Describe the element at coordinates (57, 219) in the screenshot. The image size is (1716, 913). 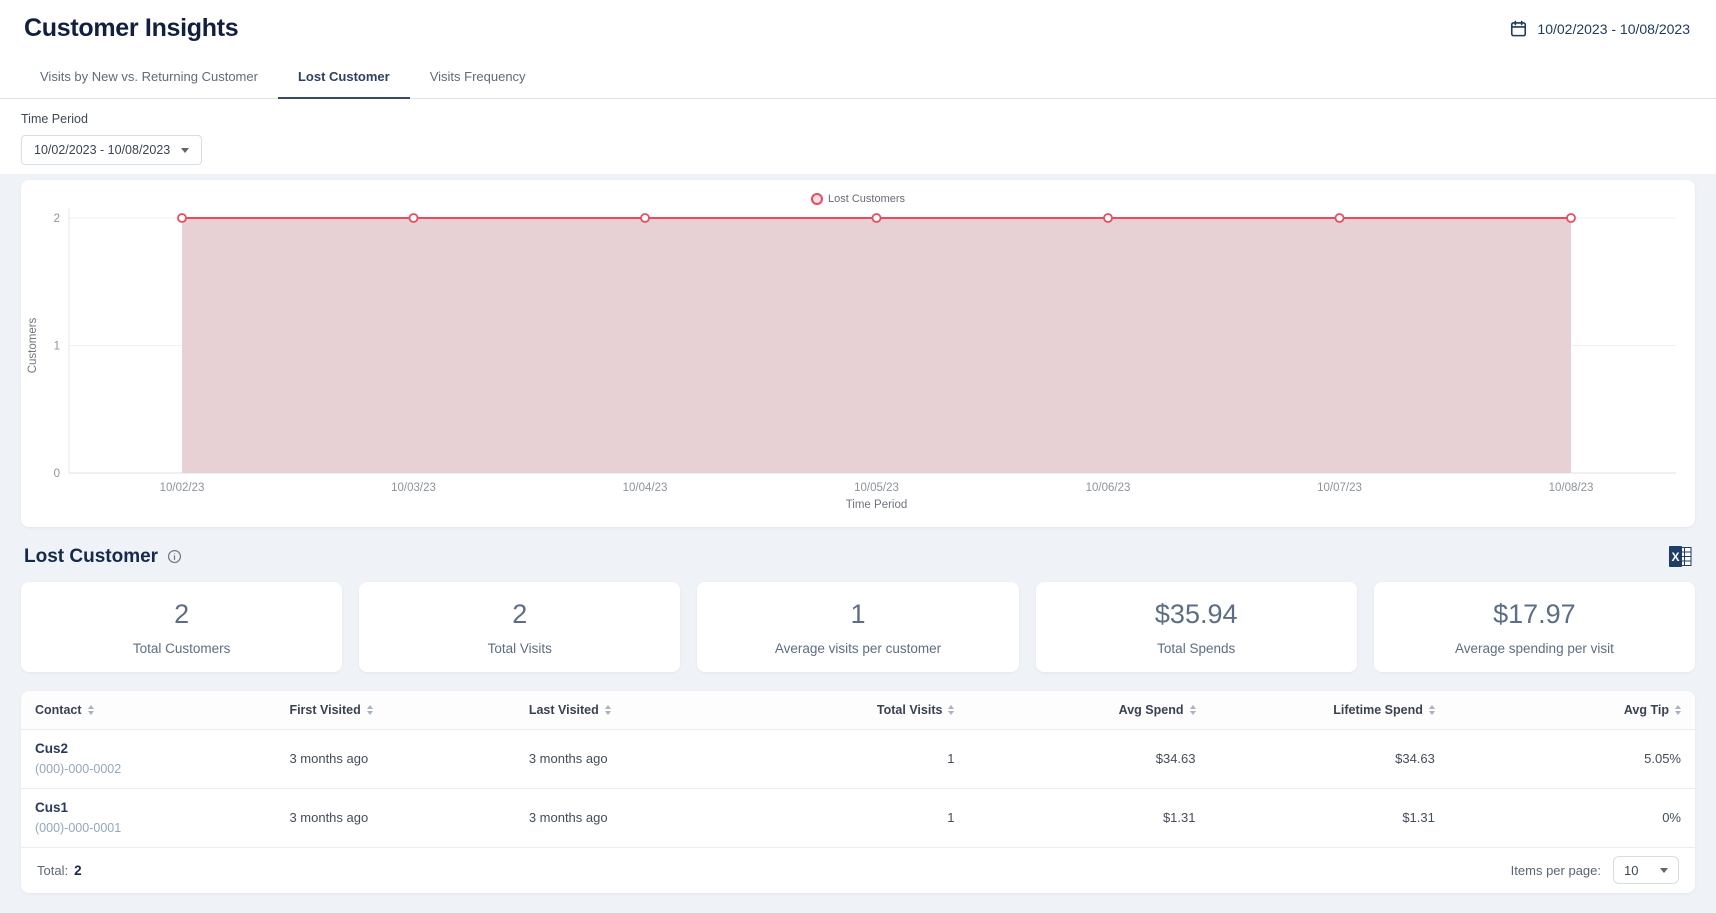
I see `y-tick-label: 2` at that location.